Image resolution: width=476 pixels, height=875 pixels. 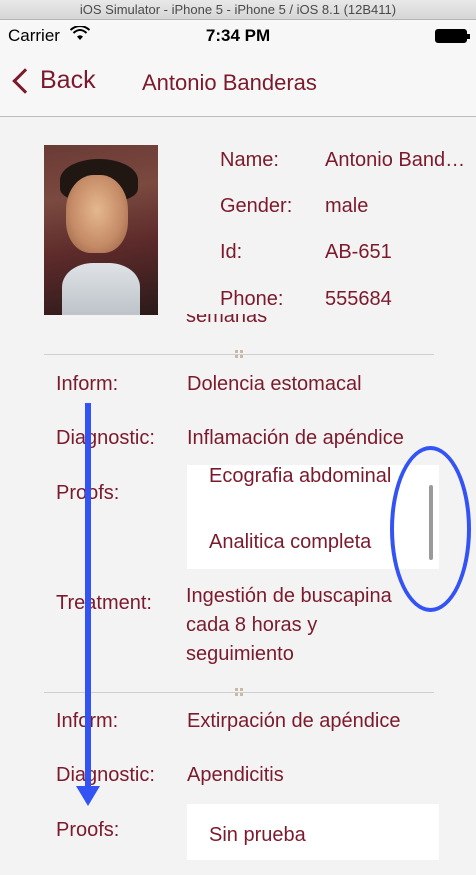 I want to click on diagnostic-value: Apendicitis, so click(x=235, y=775).